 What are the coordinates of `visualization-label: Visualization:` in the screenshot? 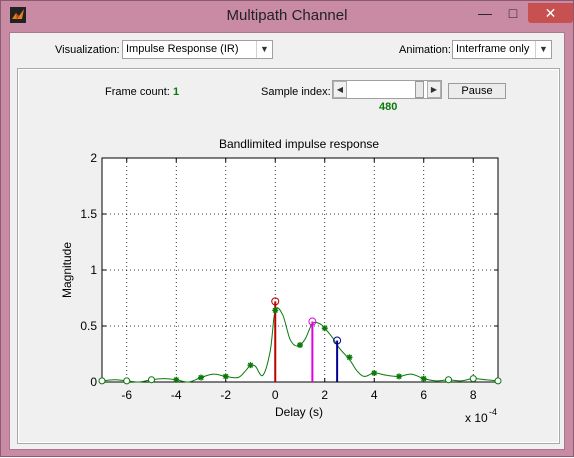 It's located at (87, 50).